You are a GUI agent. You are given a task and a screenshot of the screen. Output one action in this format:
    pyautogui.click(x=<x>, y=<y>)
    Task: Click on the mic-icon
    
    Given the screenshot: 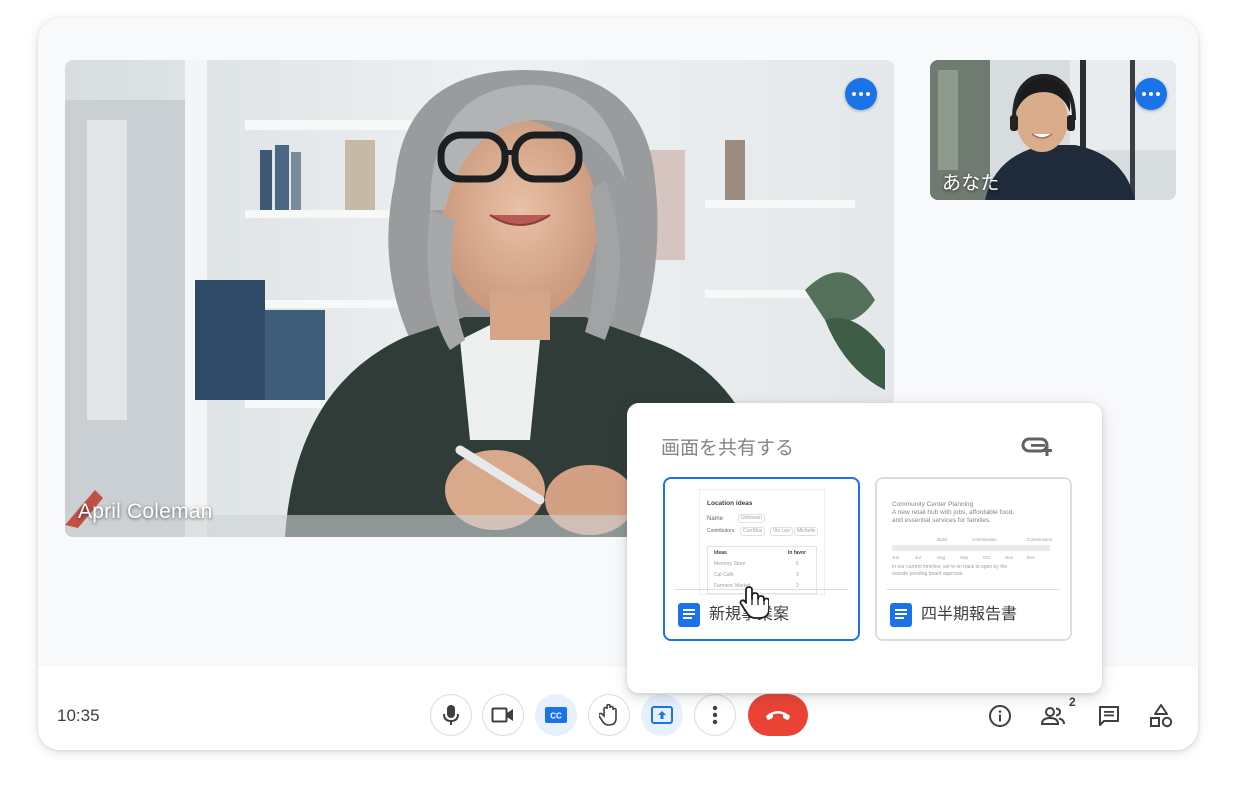 What is the action you would take?
    pyautogui.click(x=451, y=715)
    